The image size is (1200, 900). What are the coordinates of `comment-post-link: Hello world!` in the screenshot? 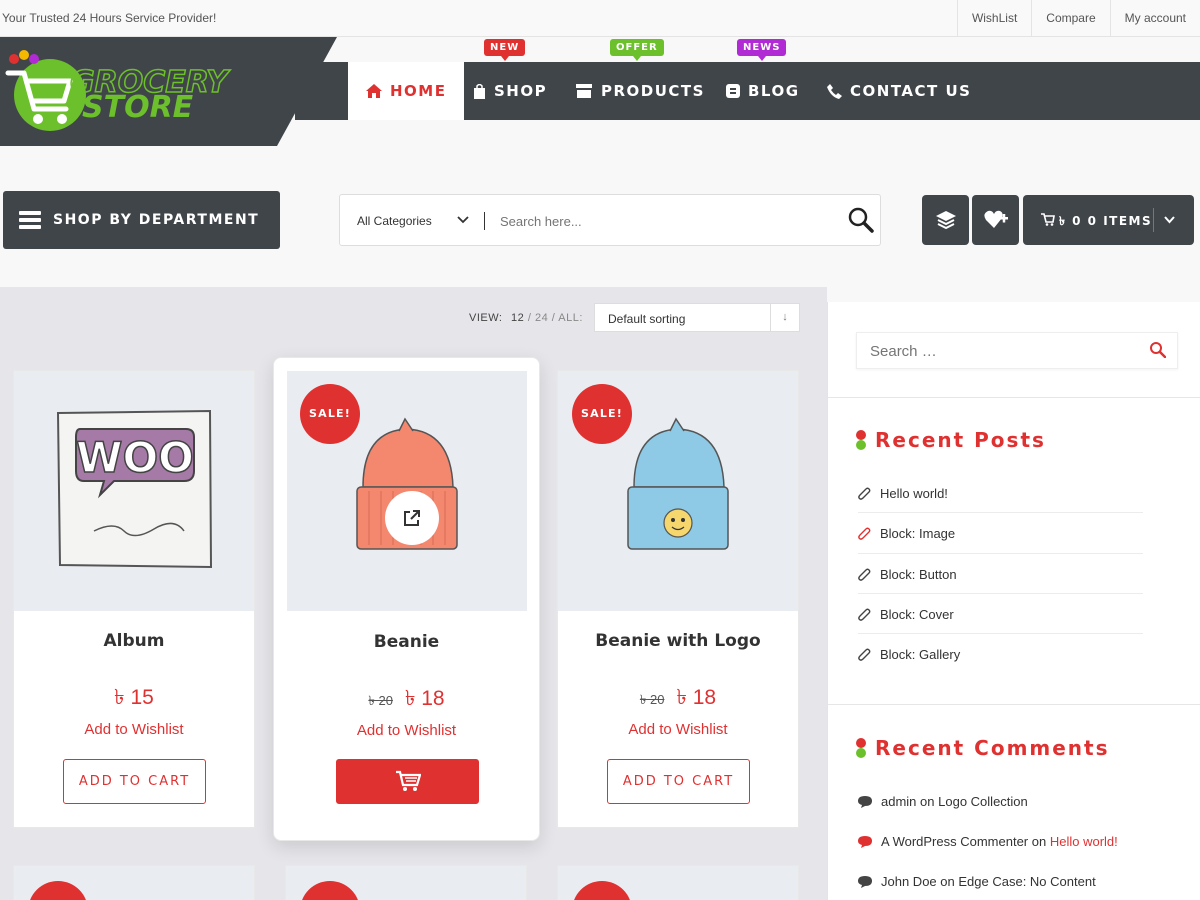 It's located at (1084, 841).